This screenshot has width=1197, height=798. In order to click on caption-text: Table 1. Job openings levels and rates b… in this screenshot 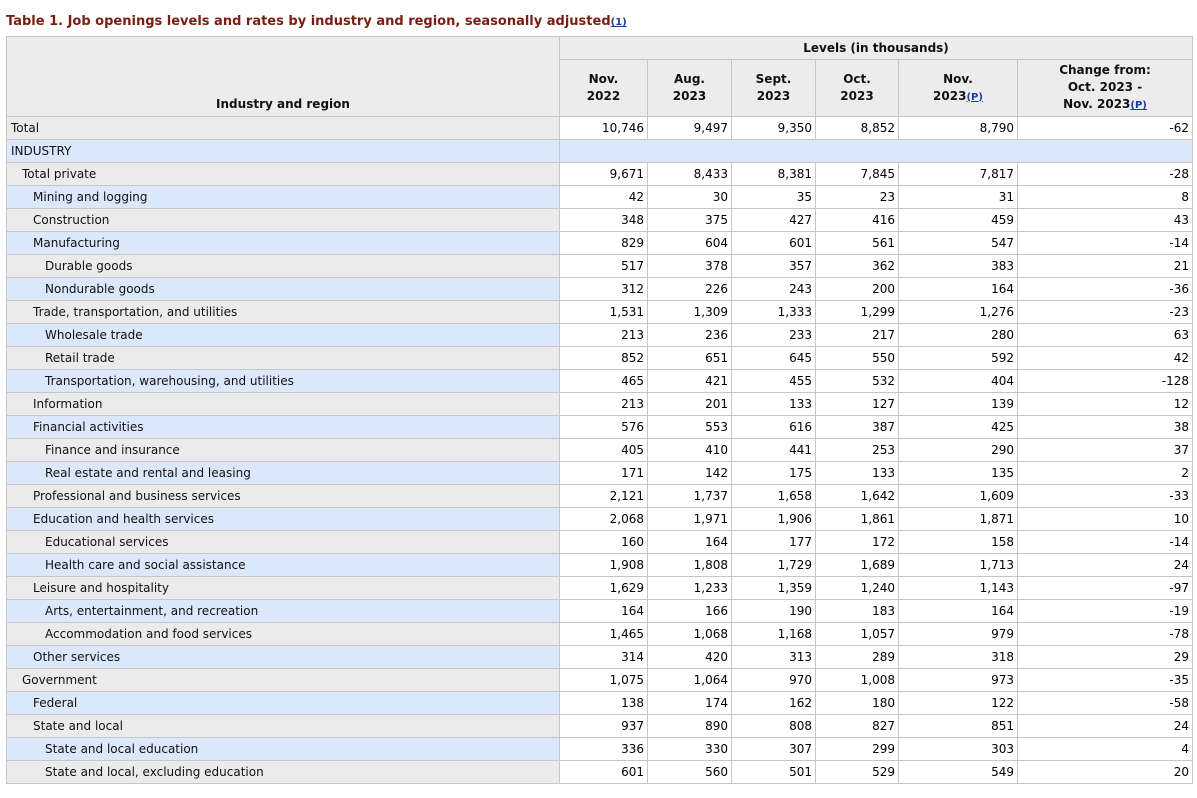, I will do `click(308, 21)`.